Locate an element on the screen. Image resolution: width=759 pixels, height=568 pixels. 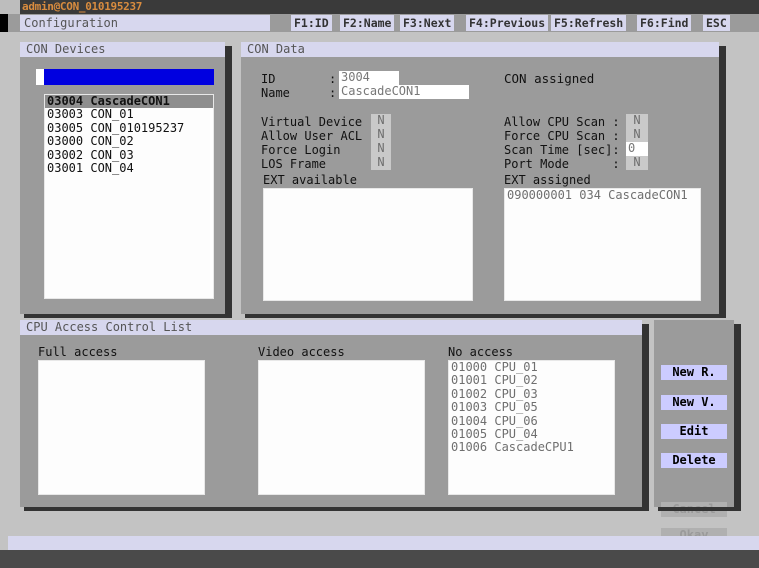
left-rail is located at coordinates (4, 284).